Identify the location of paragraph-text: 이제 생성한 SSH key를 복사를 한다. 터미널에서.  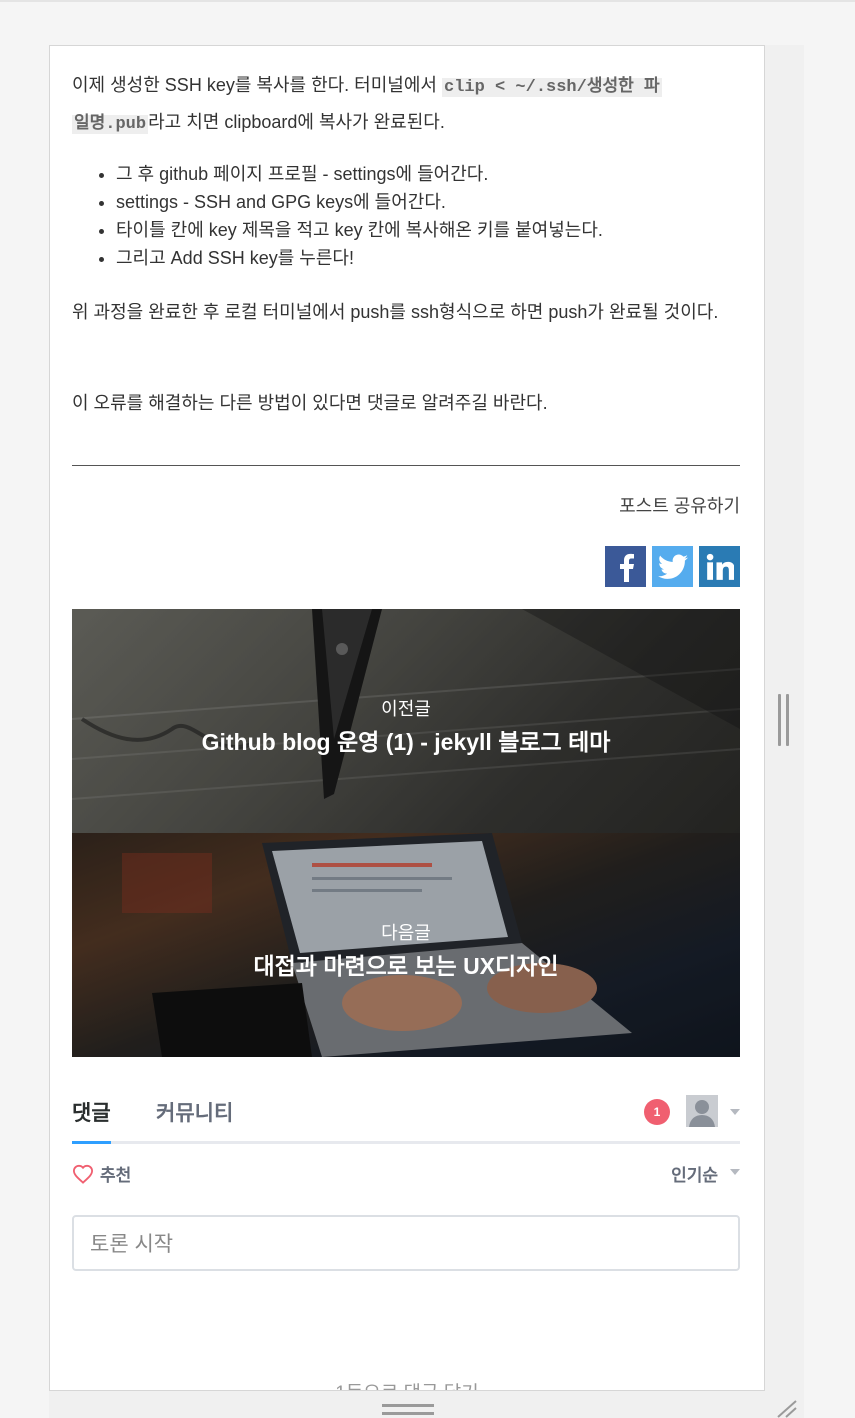
(257, 85).